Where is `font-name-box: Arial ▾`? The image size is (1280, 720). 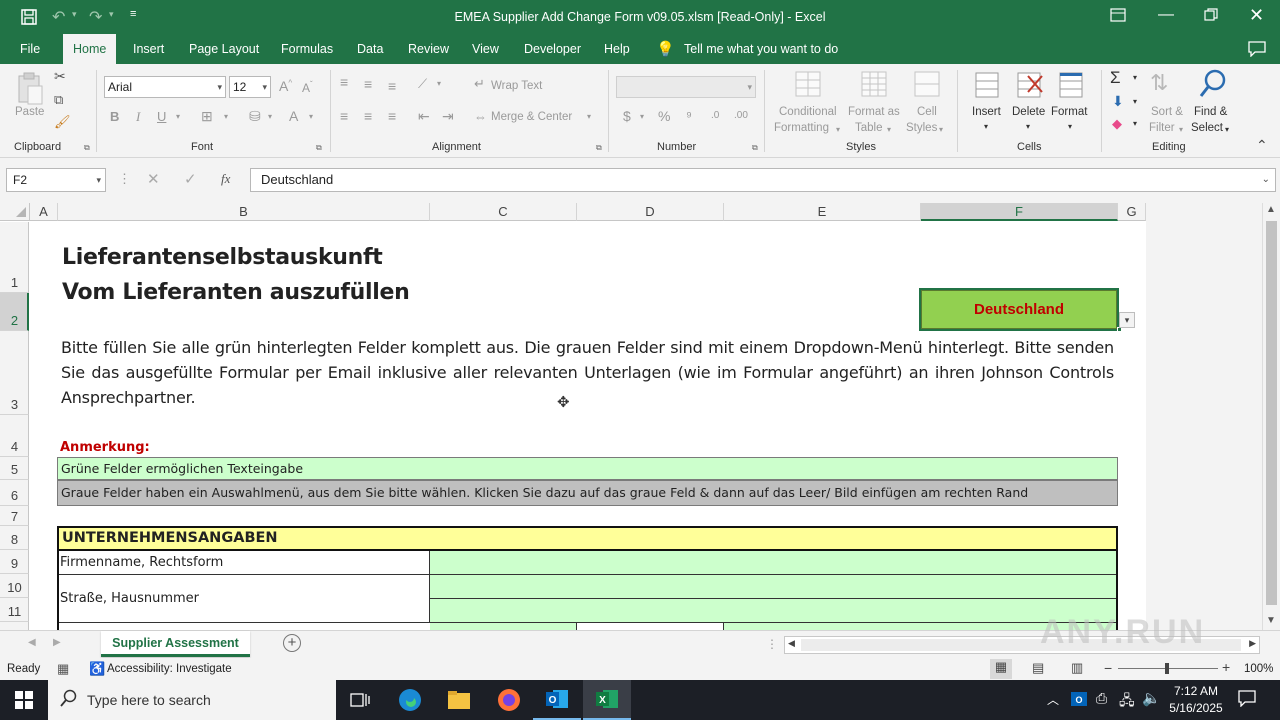
font-name-box: Arial ▾ is located at coordinates (165, 87).